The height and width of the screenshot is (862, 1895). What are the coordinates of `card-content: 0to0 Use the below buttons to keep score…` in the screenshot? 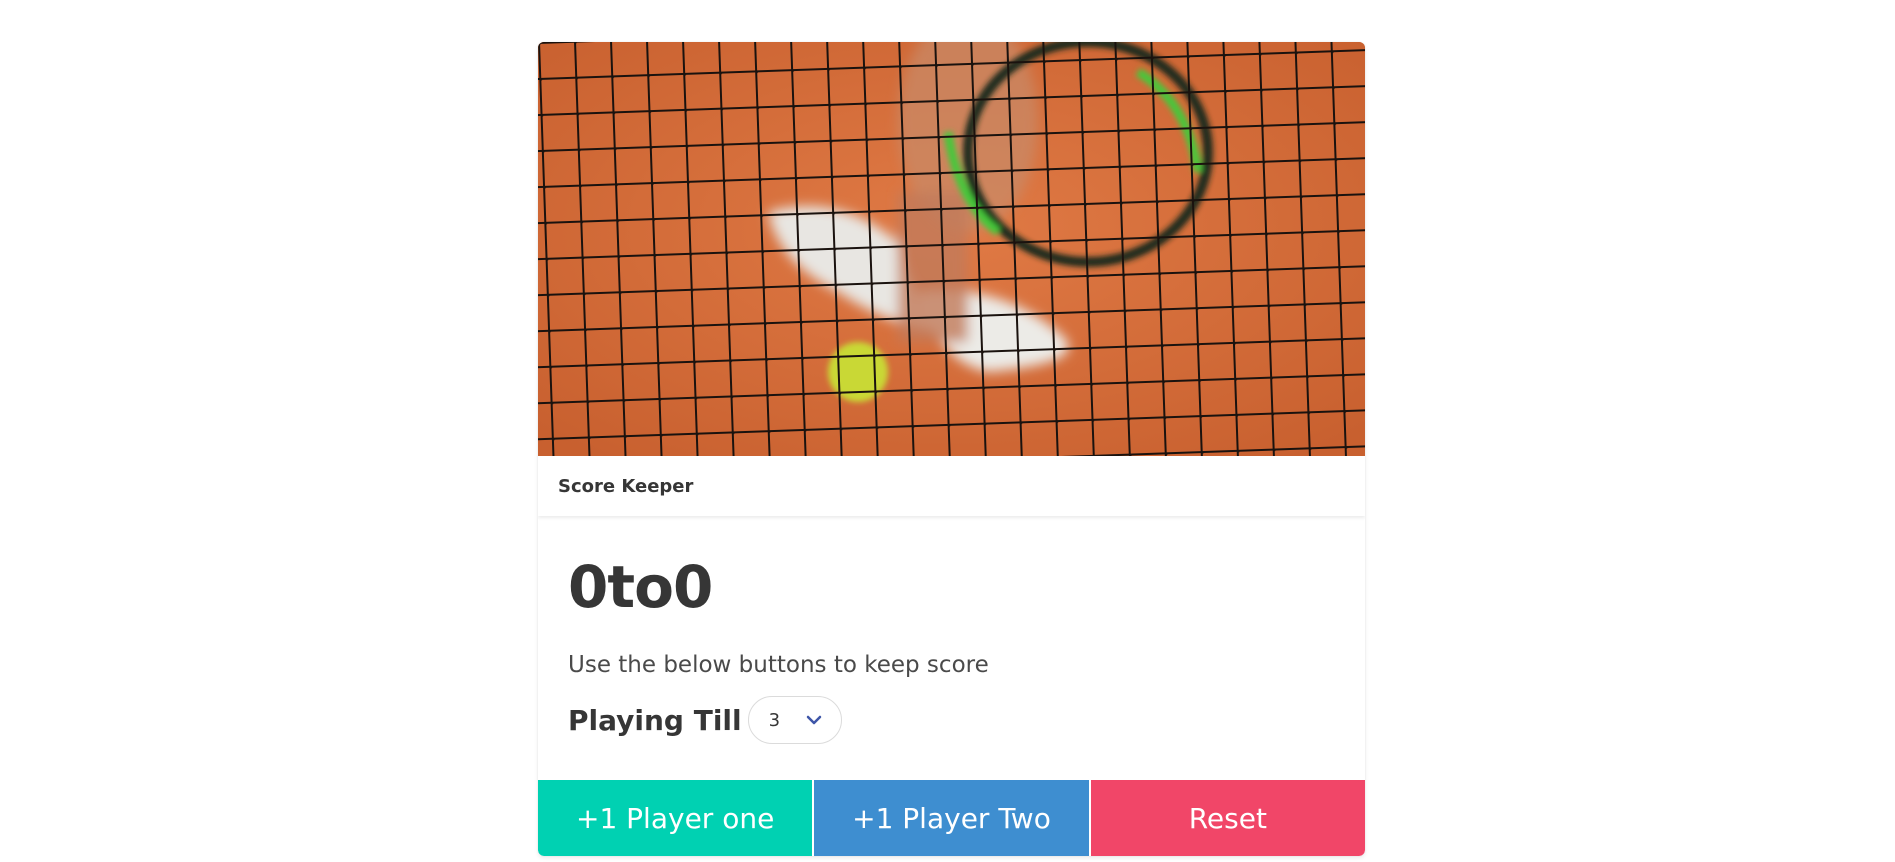 It's located at (951, 630).